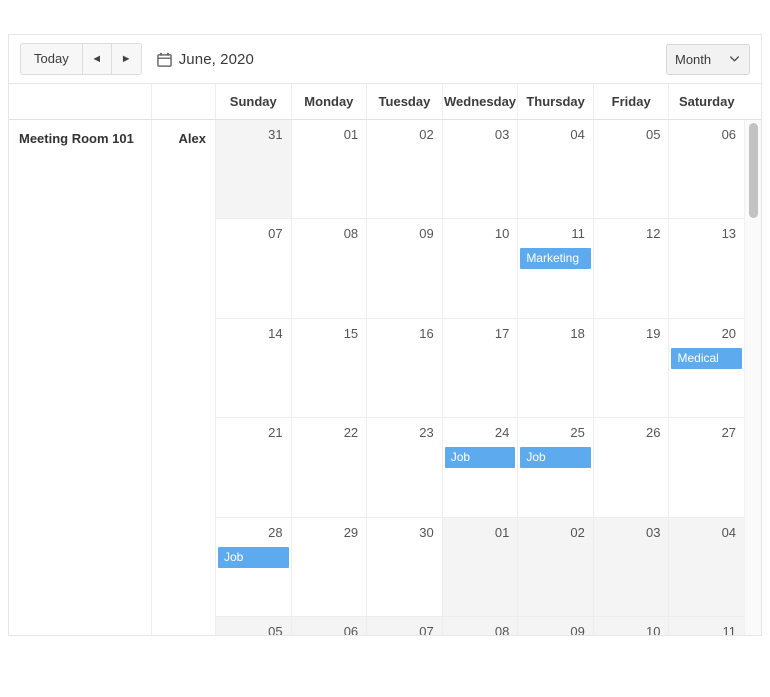  I want to click on day-number: 28, so click(275, 532).